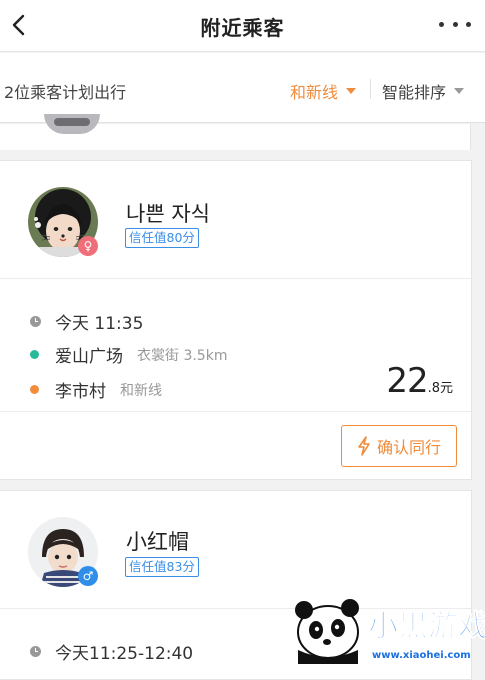 The height and width of the screenshot is (680, 485). I want to click on sort-dropdown: 智能排序, so click(423, 91).